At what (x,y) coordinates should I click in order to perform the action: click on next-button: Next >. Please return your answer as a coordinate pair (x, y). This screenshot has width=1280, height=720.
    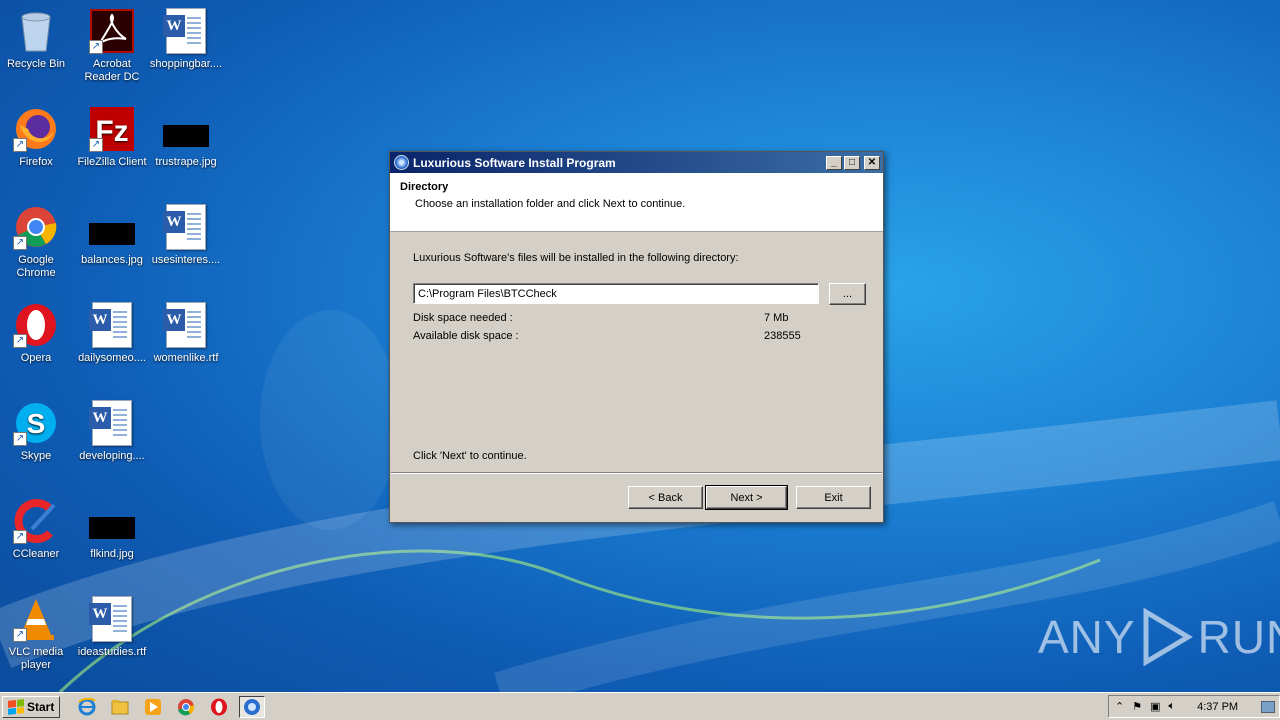
    Looking at the image, I should click on (746, 497).